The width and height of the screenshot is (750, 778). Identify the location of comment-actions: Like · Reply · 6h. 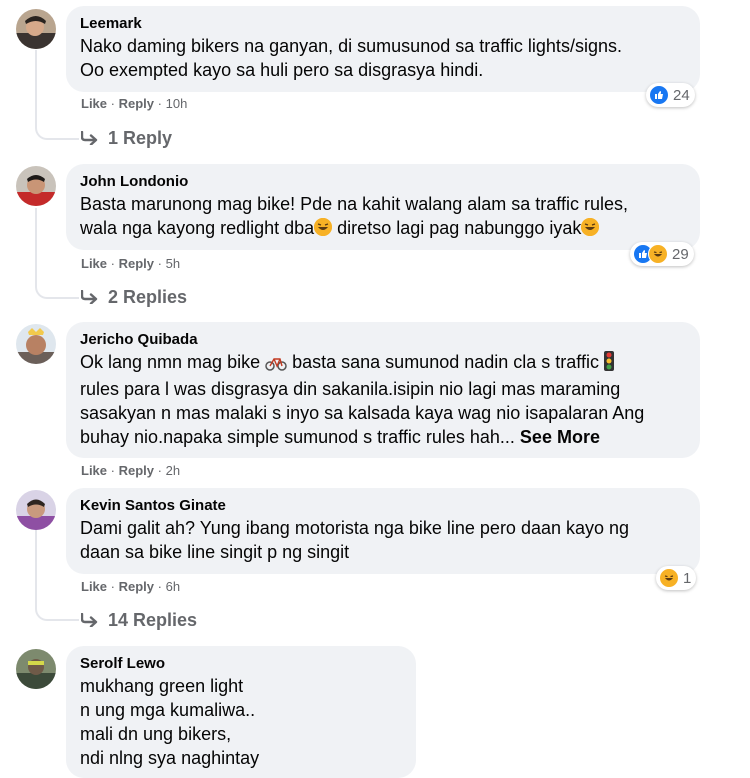
(130, 587).